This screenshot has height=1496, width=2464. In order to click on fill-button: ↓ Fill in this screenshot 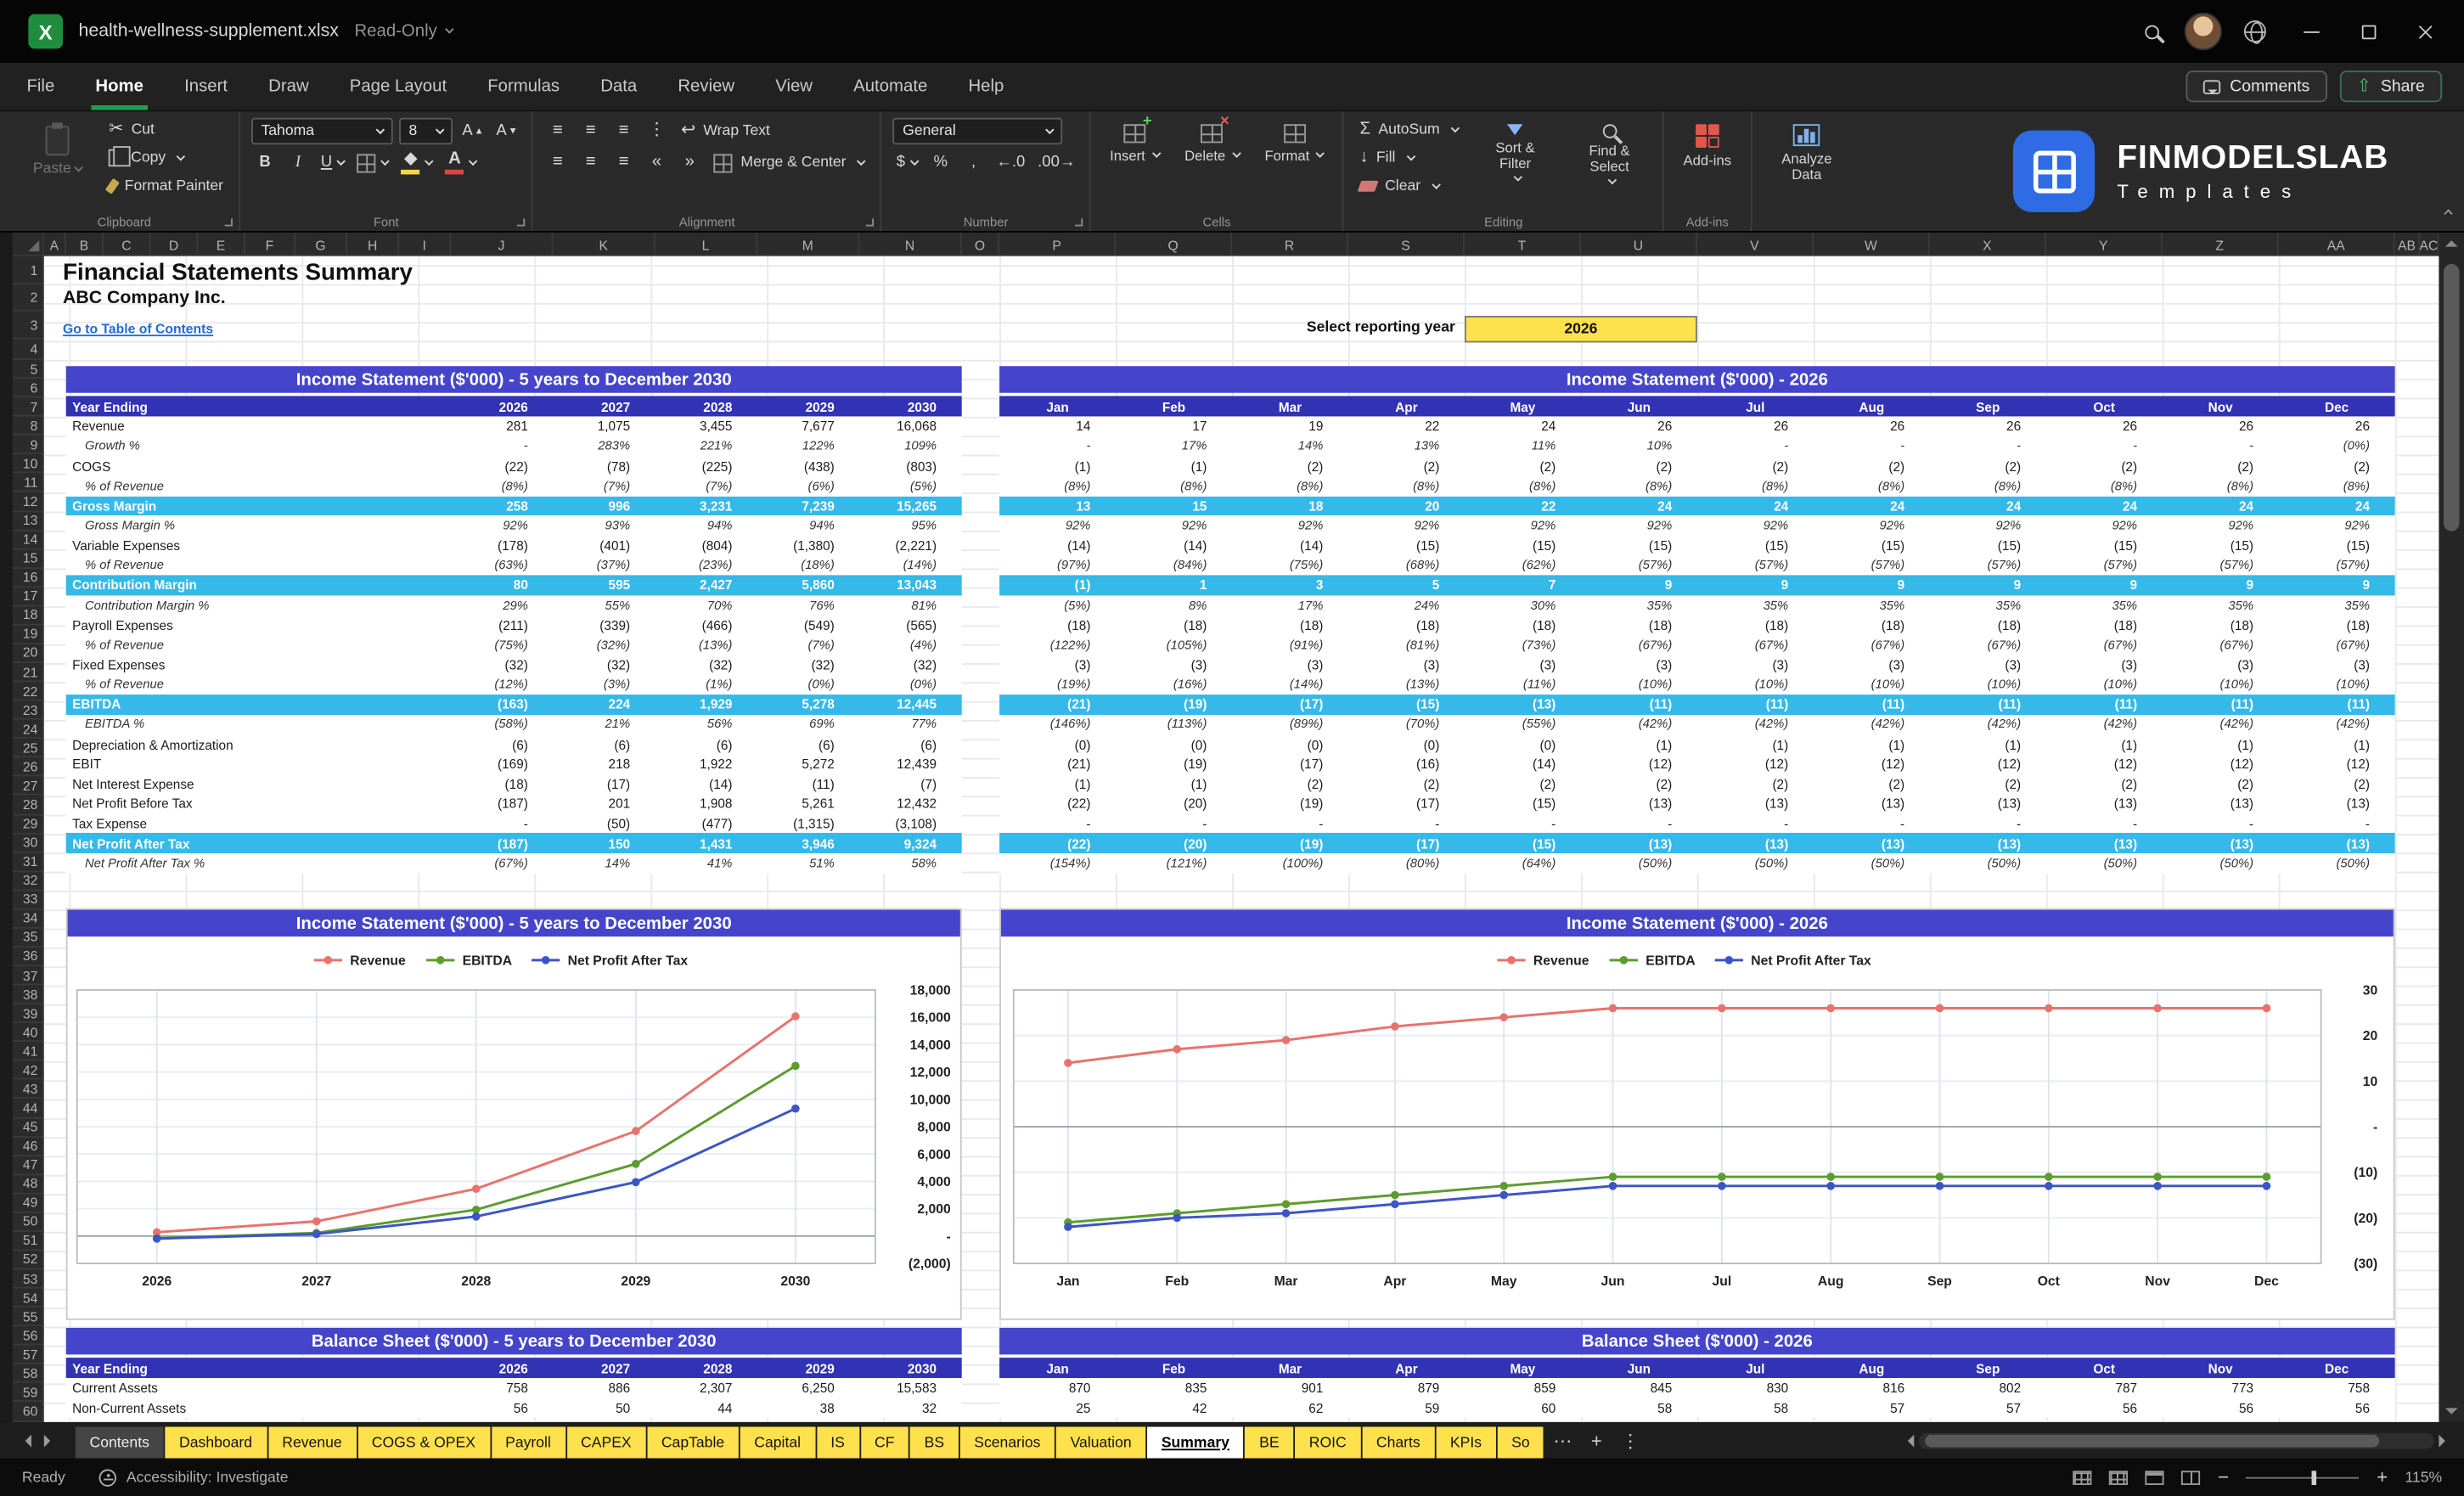, I will do `click(1409, 158)`.